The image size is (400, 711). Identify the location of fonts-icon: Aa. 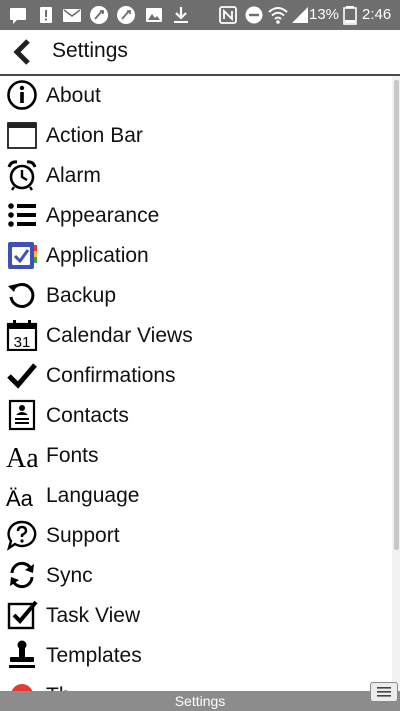
(22, 457).